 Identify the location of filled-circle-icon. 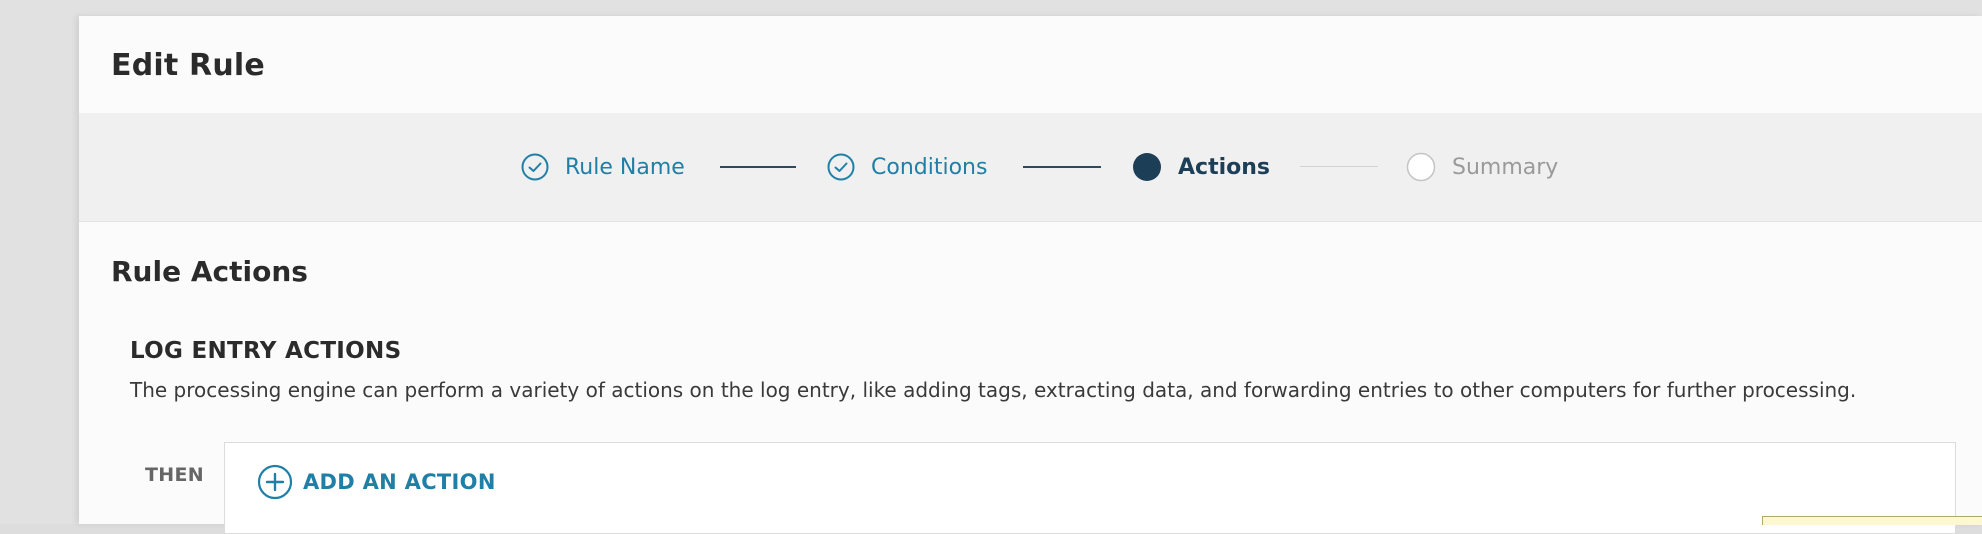
(1147, 167).